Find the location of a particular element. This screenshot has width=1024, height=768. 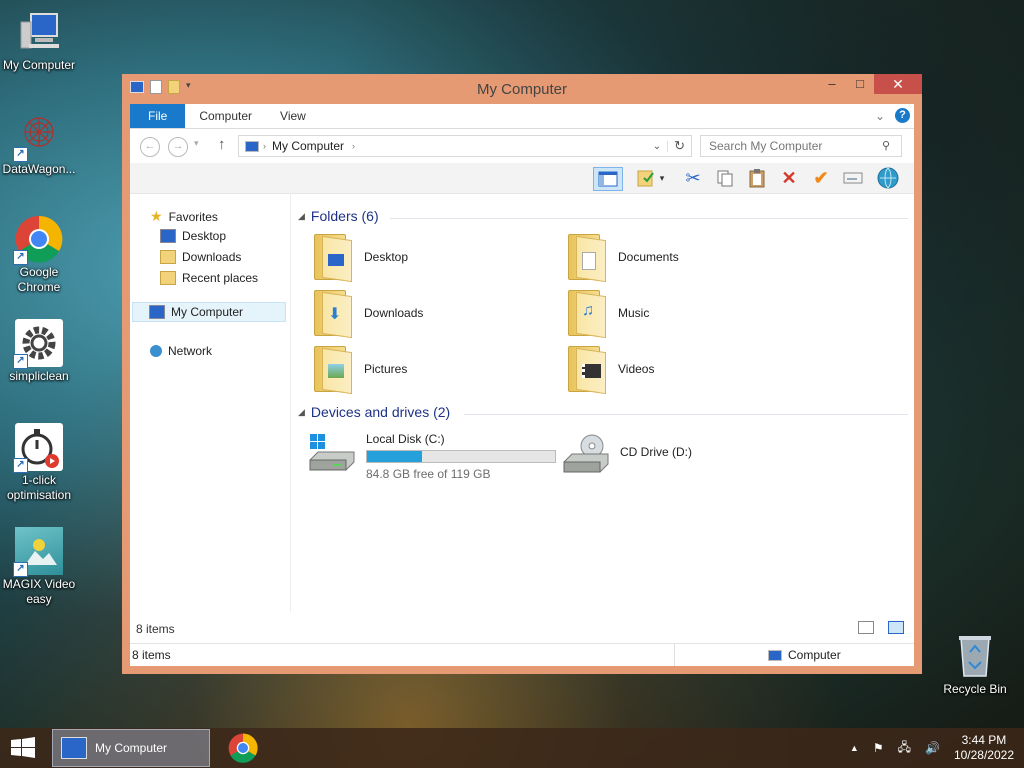

expand-ribbon-icon: ⌄ is located at coordinates (880, 116).